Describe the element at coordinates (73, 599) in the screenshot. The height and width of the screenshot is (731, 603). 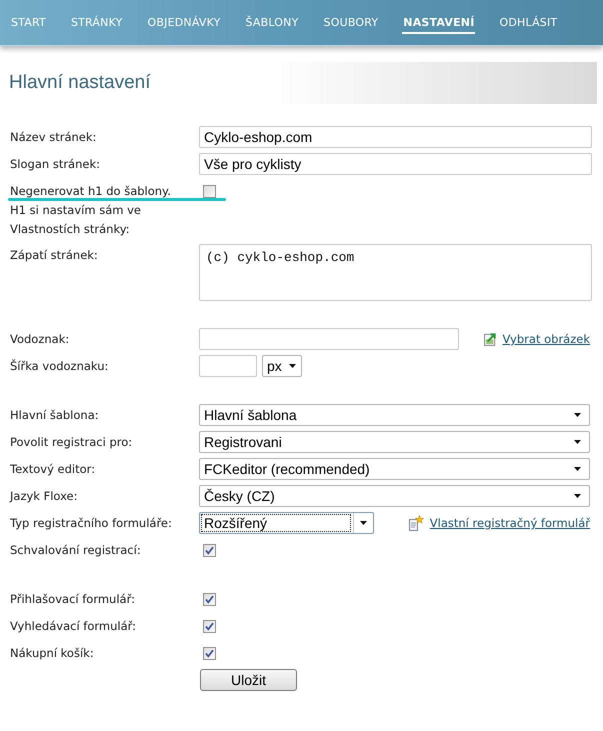
I see `field-label: Přihlašovací formulář:` at that location.